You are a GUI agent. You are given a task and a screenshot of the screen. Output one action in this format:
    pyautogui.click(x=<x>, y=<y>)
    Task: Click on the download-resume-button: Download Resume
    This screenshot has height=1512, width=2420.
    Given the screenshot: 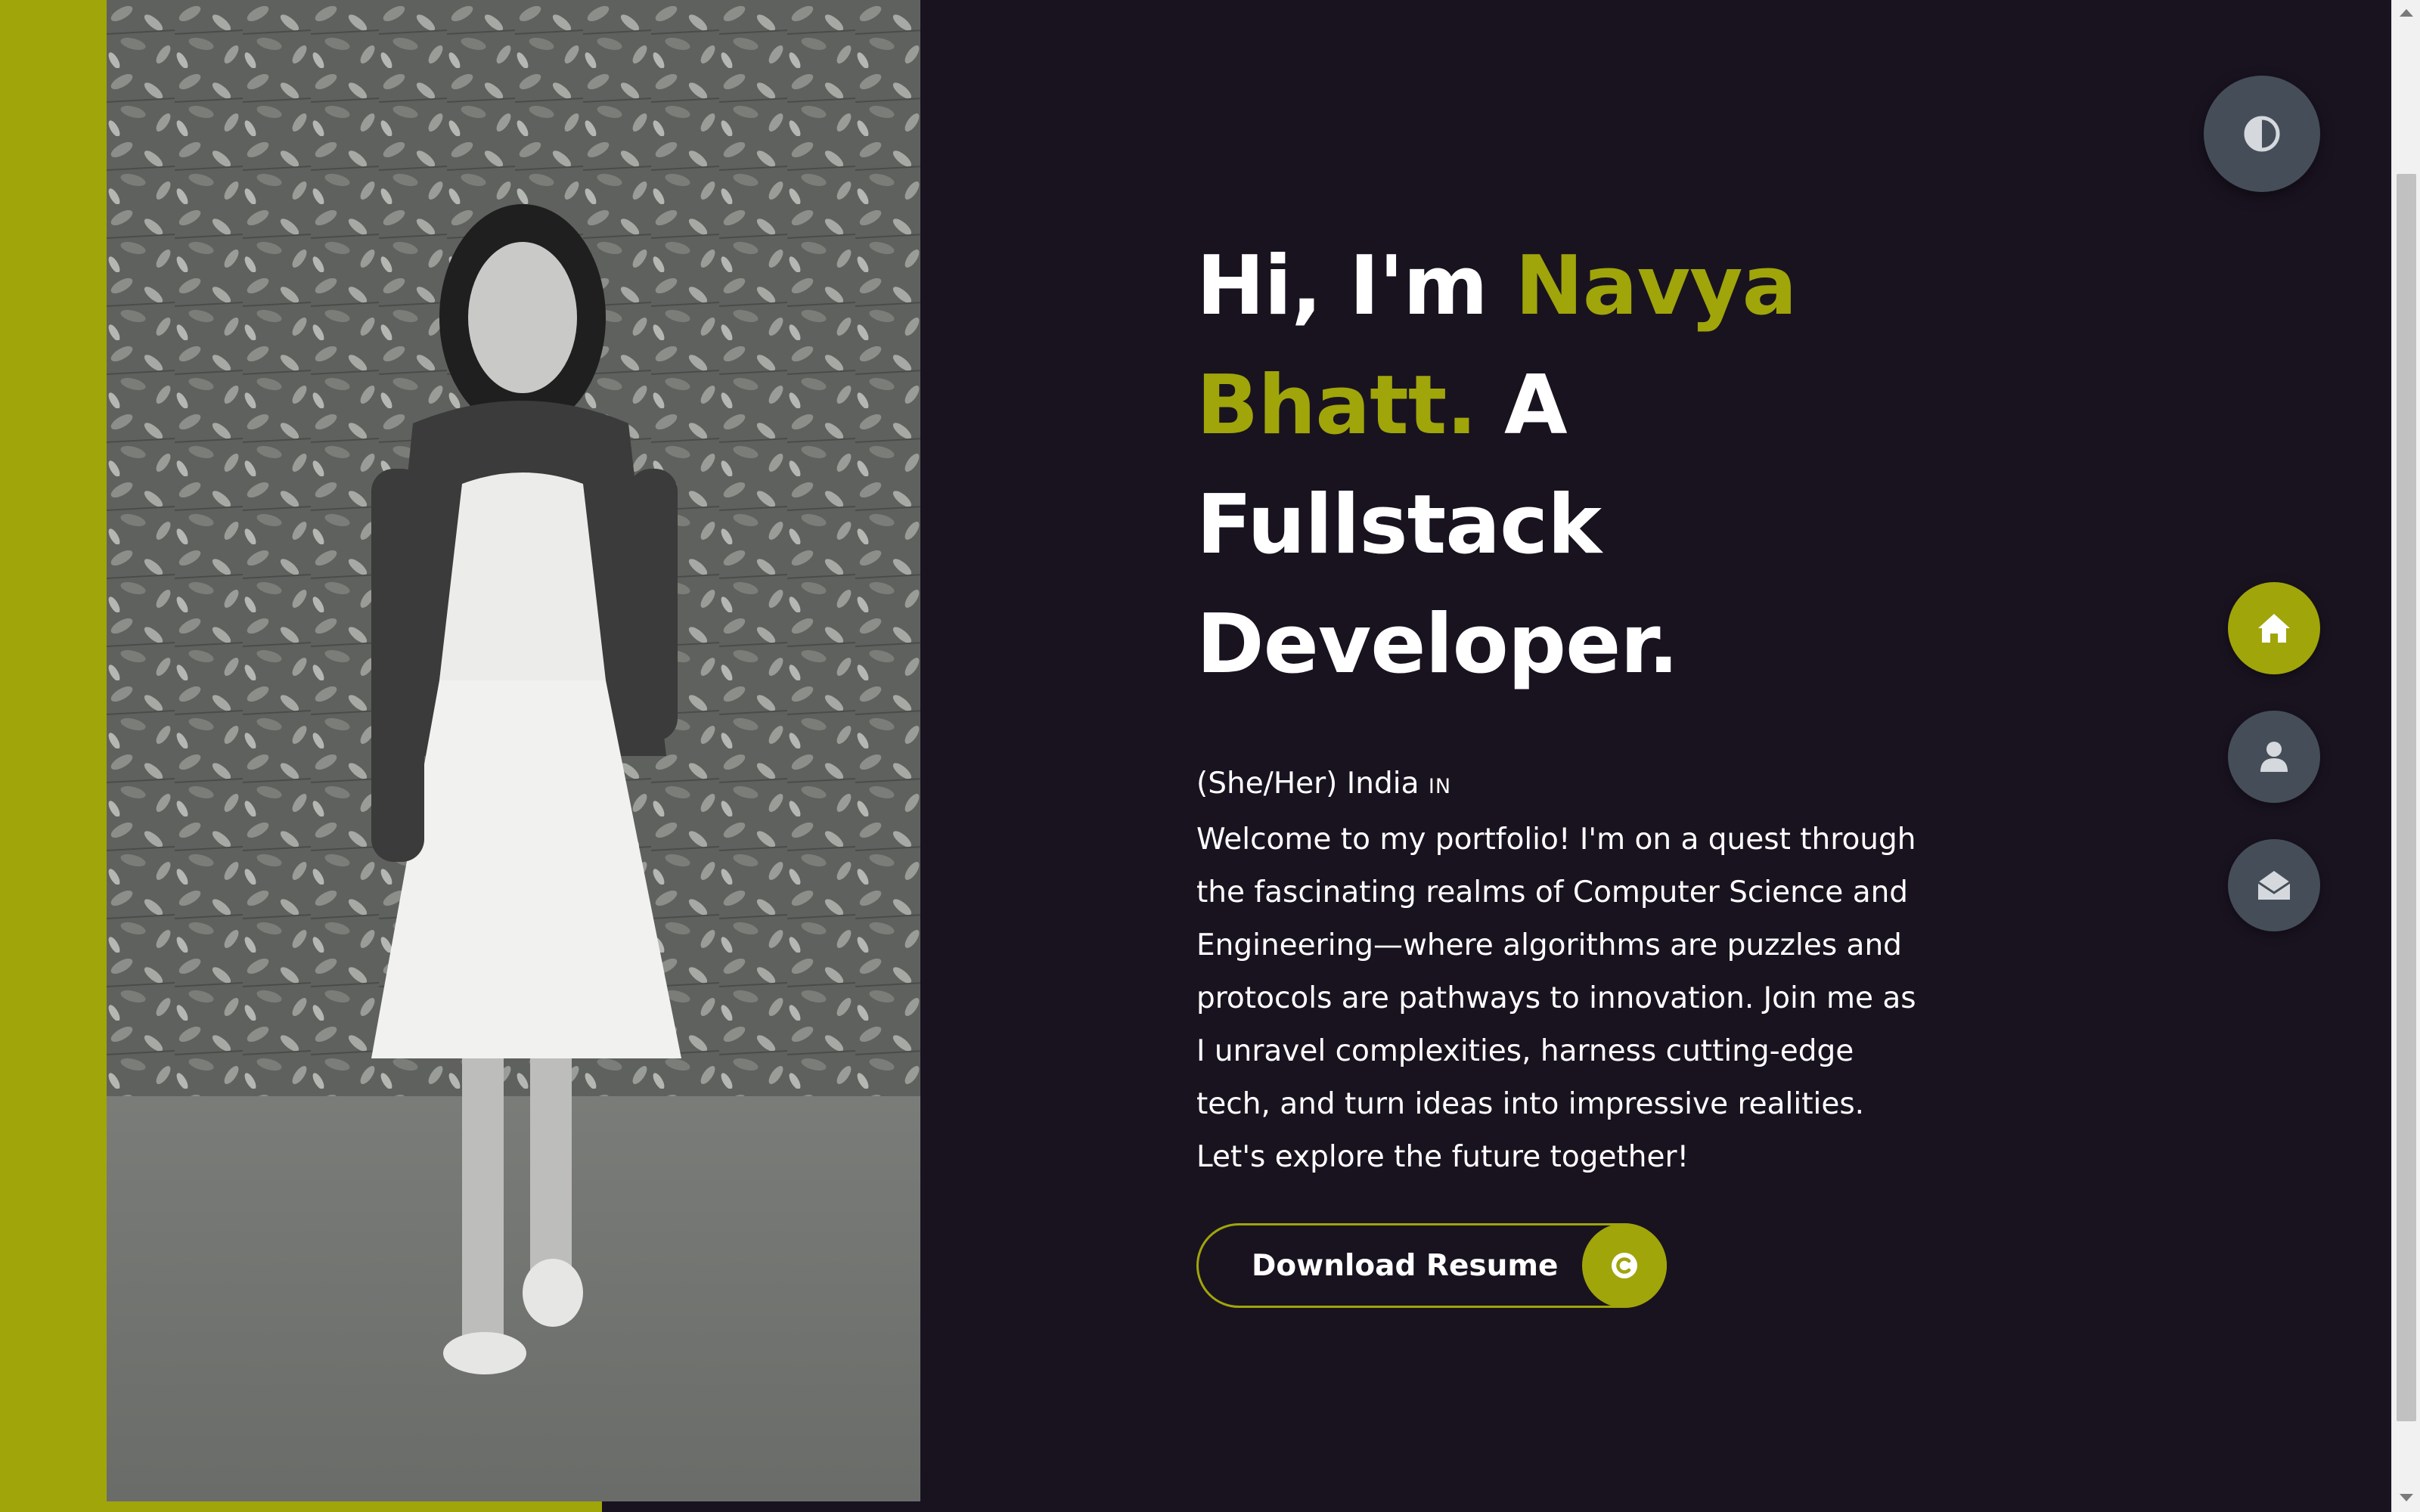 What is the action you would take?
    pyautogui.click(x=1431, y=1265)
    